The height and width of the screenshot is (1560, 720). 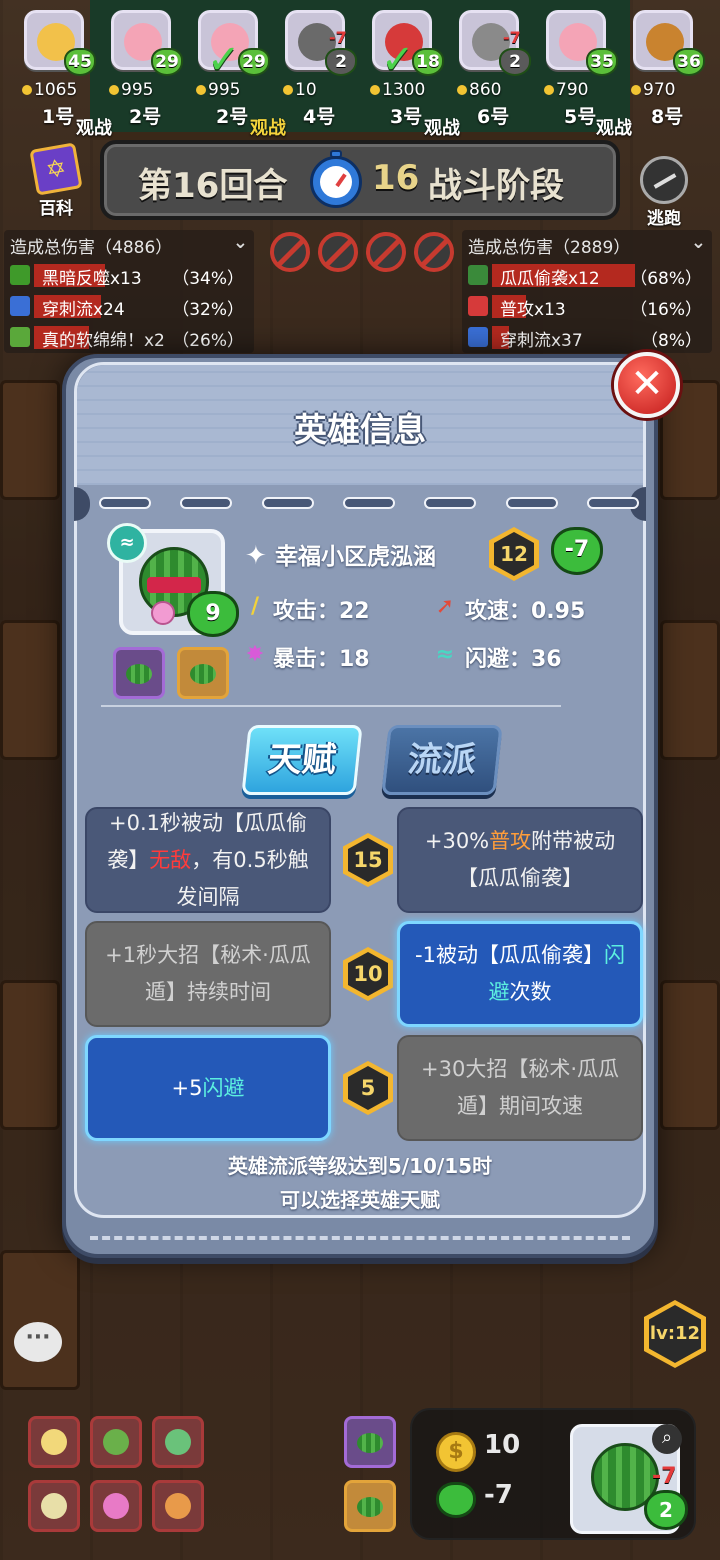 I want to click on coin-icon, so click(x=201, y=90).